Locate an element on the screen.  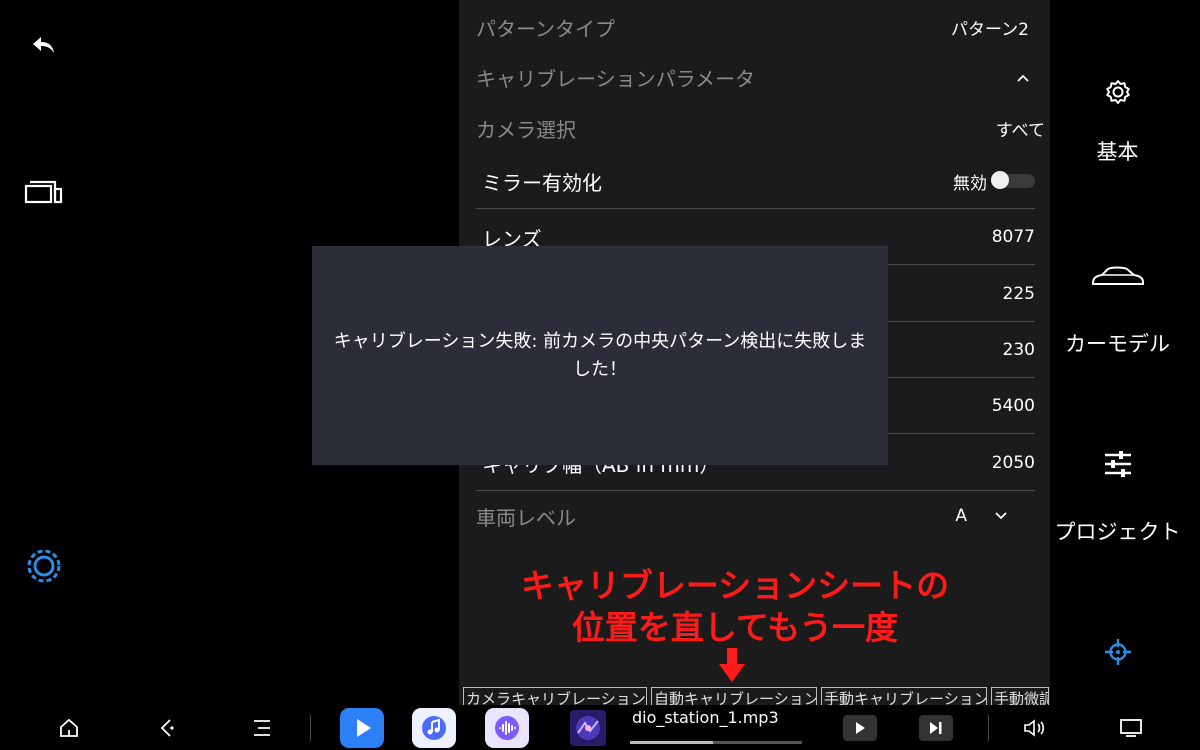
video-player-app-icon is located at coordinates (362, 727).